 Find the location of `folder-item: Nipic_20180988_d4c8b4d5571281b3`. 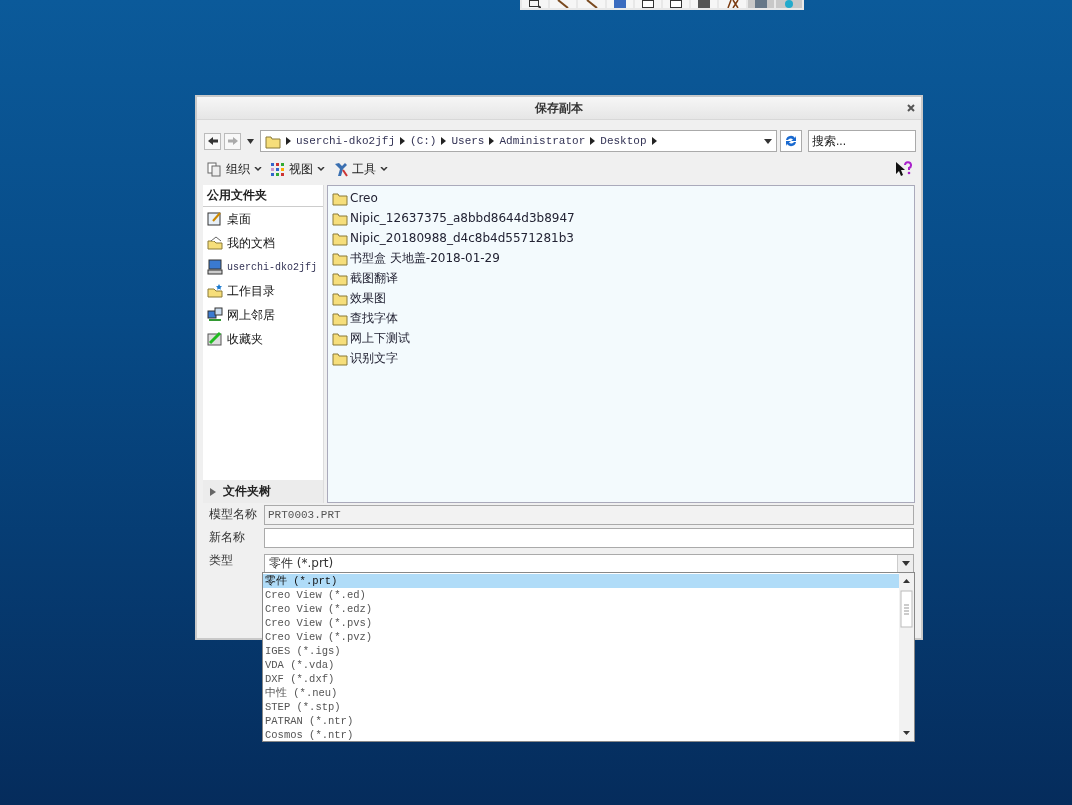

folder-item: Nipic_20180988_d4c8b4d5571281b3 is located at coordinates (621, 238).